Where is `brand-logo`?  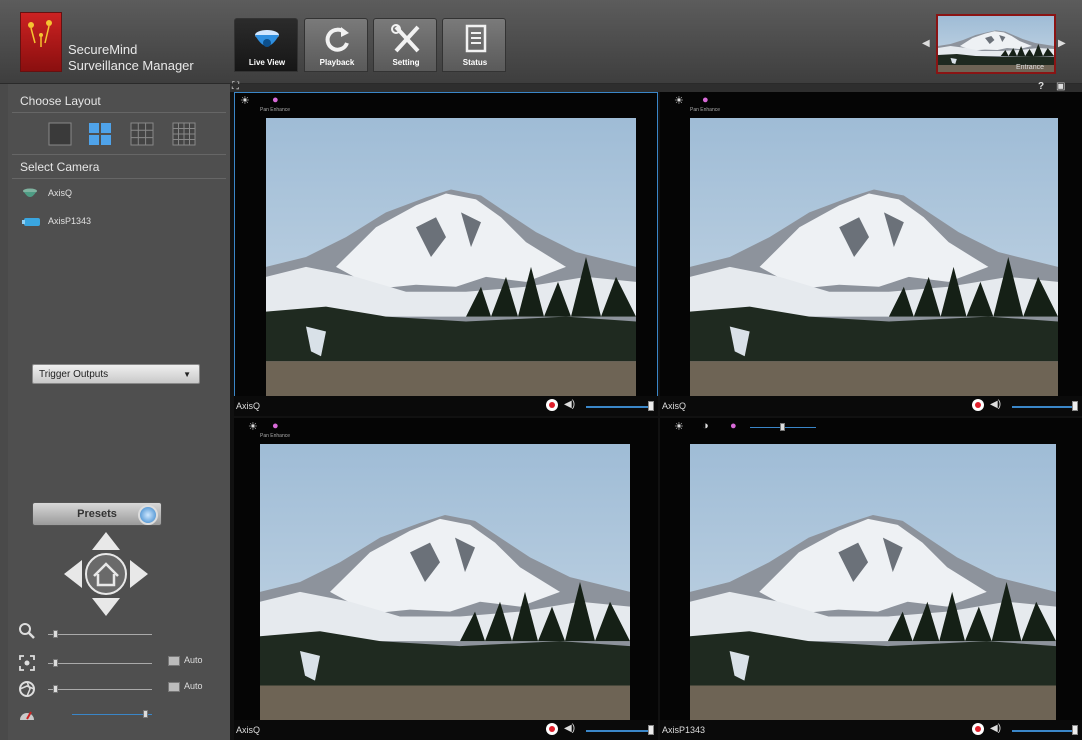
brand-logo is located at coordinates (41, 42).